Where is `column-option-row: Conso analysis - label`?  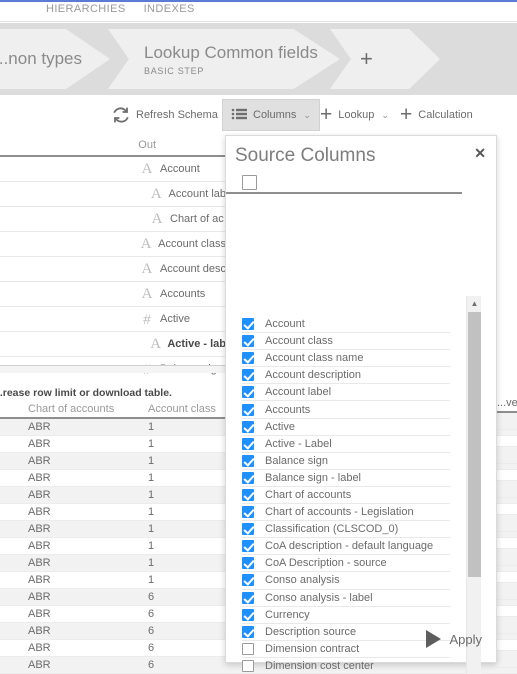
column-option-row: Conso analysis - label is located at coordinates (346, 598).